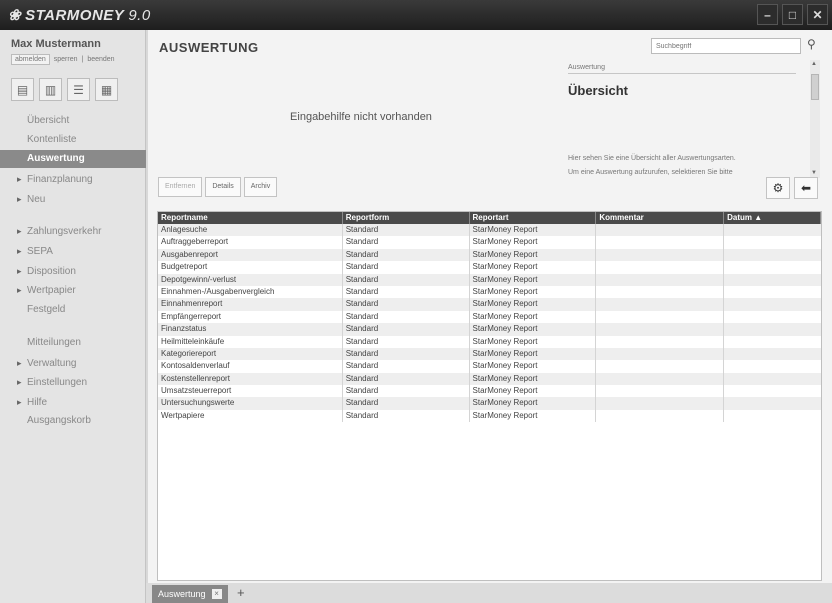  What do you see at coordinates (660, 218) in the screenshot?
I see `column-header-kommentar: Kommentar` at bounding box center [660, 218].